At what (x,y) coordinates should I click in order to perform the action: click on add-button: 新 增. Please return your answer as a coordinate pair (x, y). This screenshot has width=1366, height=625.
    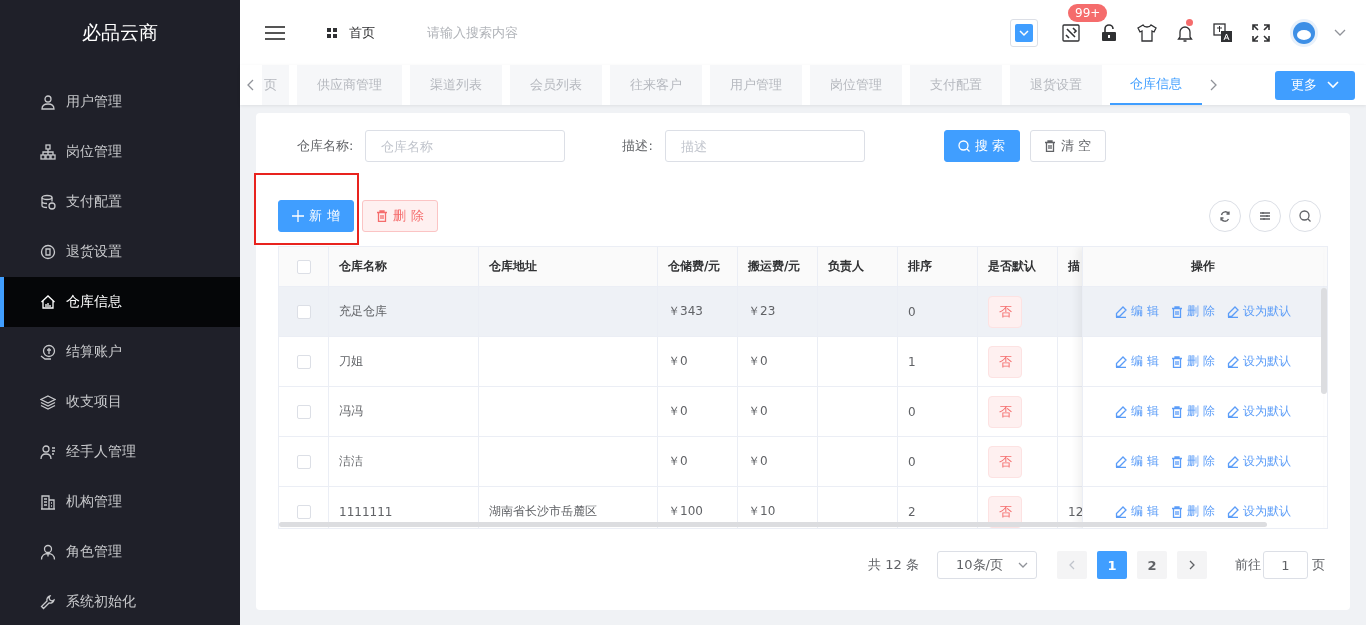
    Looking at the image, I should click on (316, 216).